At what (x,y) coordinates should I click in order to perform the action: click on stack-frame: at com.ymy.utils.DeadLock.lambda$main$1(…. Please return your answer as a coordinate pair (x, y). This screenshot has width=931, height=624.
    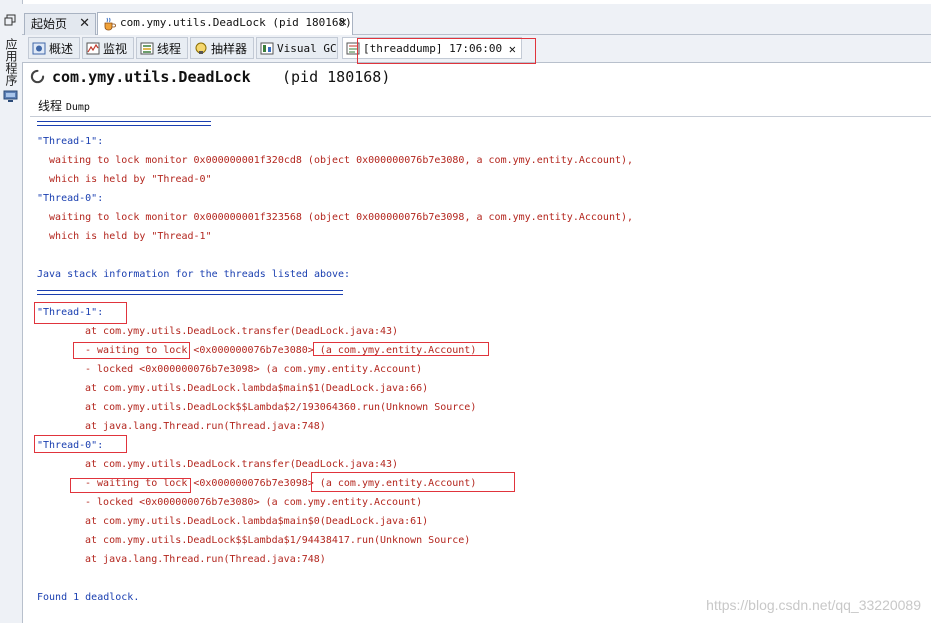
    Looking at the image, I should click on (257, 388).